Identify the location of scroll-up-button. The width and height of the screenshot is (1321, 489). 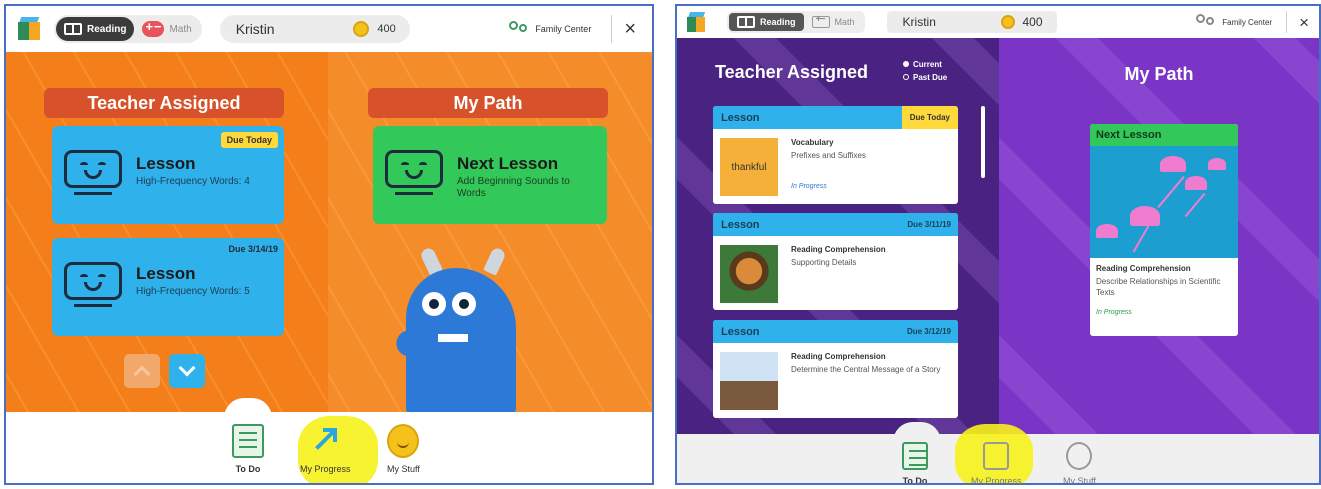
(142, 371).